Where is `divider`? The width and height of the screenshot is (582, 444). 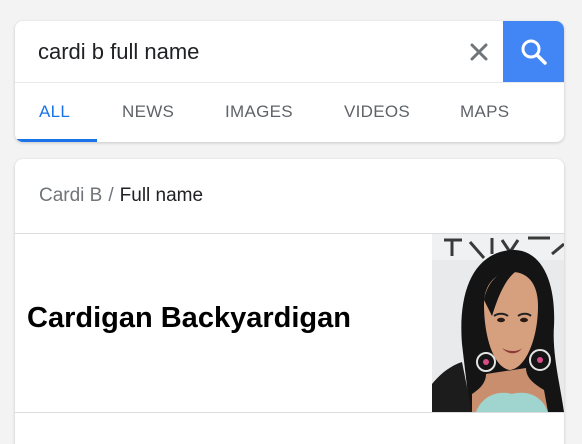
divider is located at coordinates (289, 412).